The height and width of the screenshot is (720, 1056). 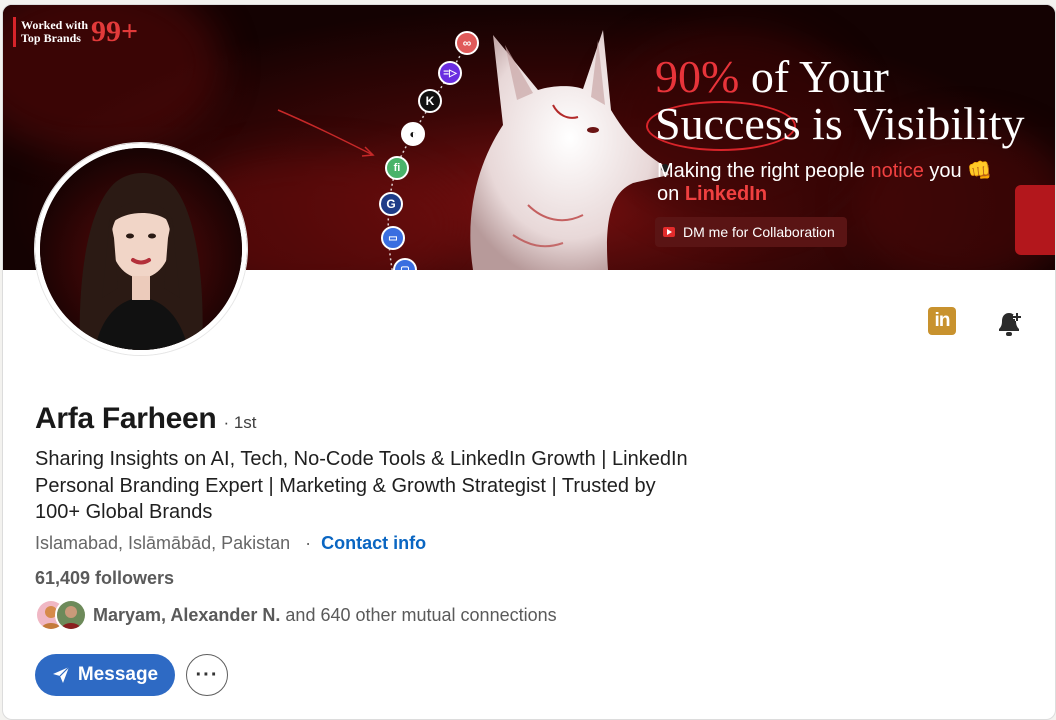 I want to click on play-icon, so click(x=669, y=232).